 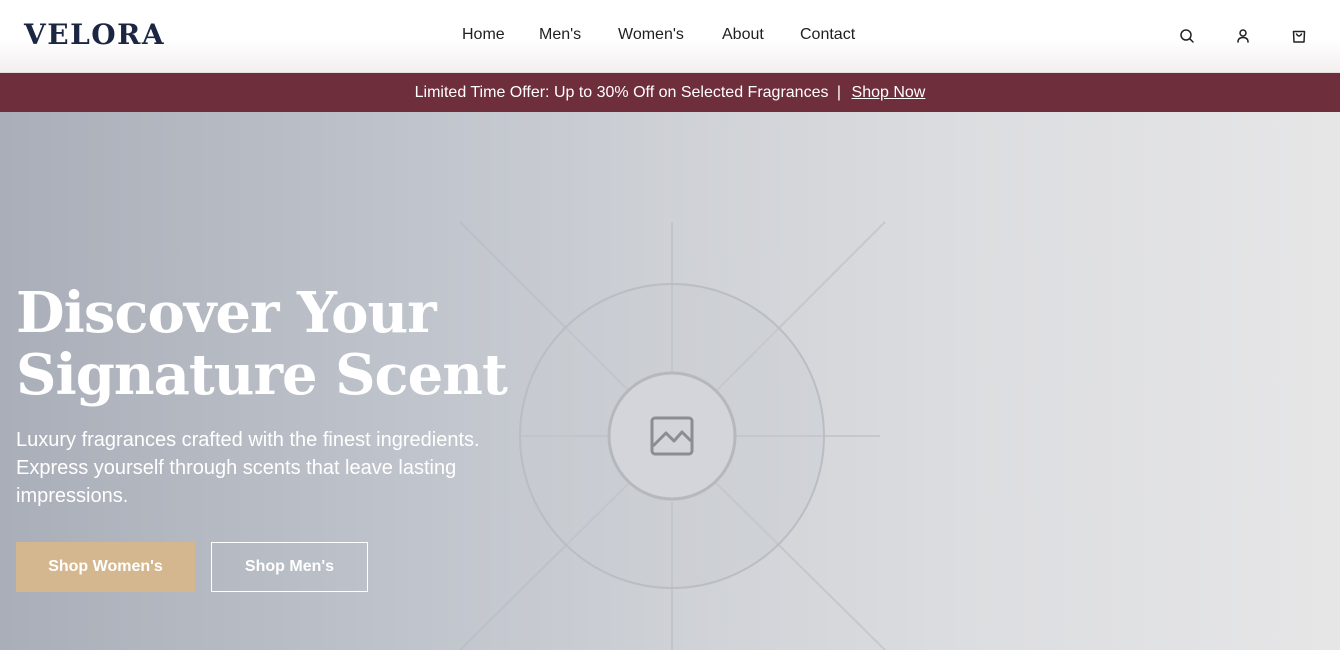 I want to click on hero-title: Discover Your Signature Scent, so click(x=276, y=344).